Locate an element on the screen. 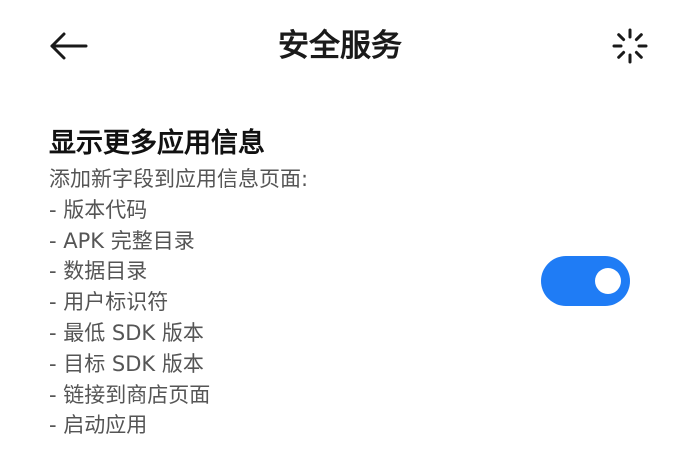 The image size is (680, 473). show-more-info-toggle is located at coordinates (585, 281).